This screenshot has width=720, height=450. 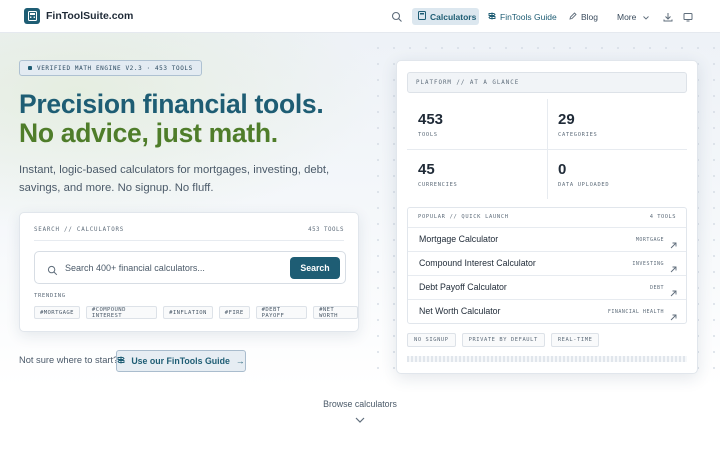 I want to click on search-card-header: SEARCH // CALCULATORS 453 TOOLS, so click(x=189, y=234).